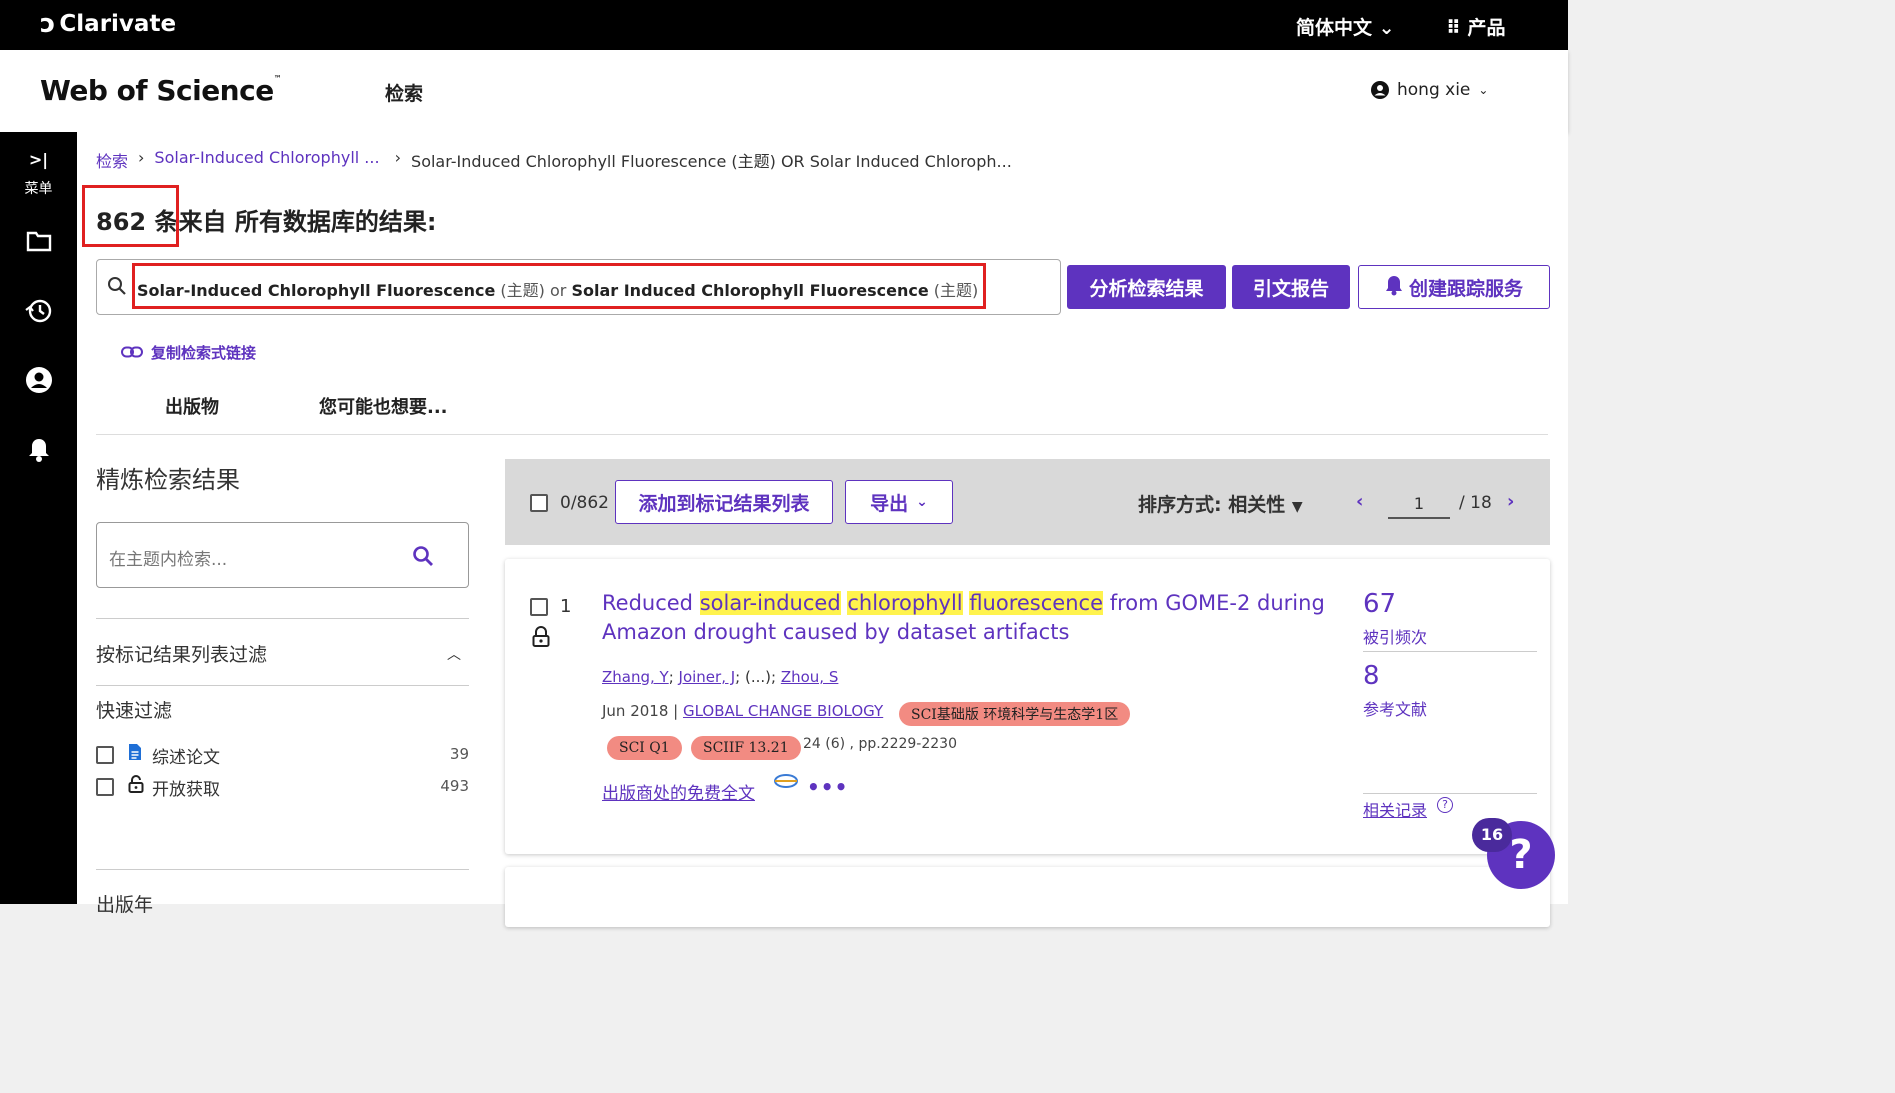  I want to click on sort-dropdown: 排序方式: 相关性 ▼, so click(1220, 503).